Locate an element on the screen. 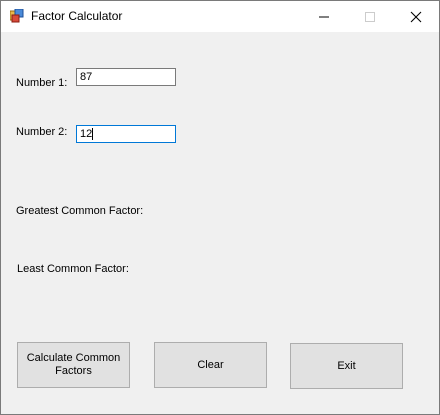 This screenshot has height=415, width=440. window-title: Factor Calculator is located at coordinates (77, 16).